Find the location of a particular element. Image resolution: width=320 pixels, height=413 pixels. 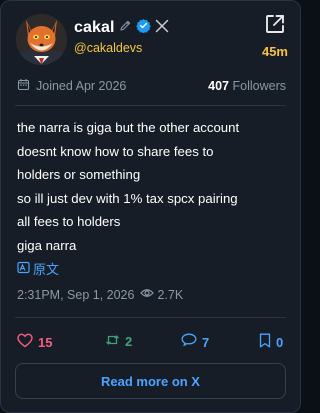

timestamp: 2:31PM, Sep 1, 2026 is located at coordinates (76, 294).